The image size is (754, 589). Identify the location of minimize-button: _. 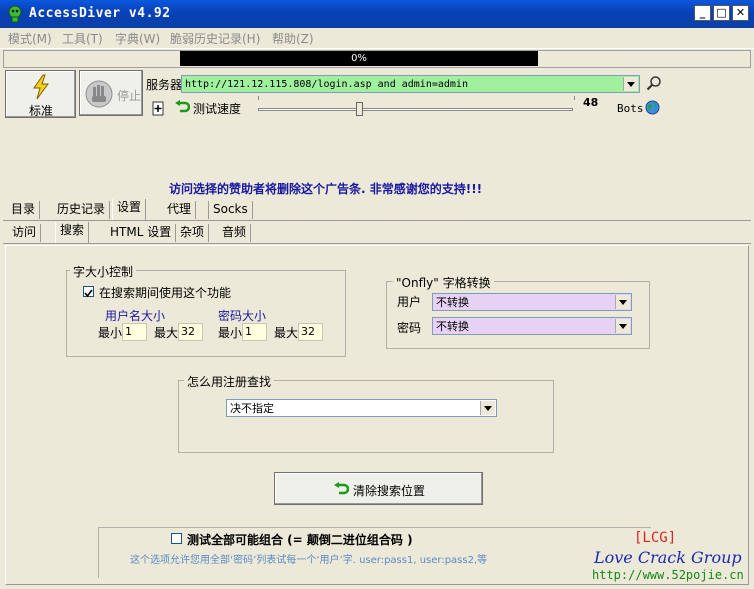
(702, 13).